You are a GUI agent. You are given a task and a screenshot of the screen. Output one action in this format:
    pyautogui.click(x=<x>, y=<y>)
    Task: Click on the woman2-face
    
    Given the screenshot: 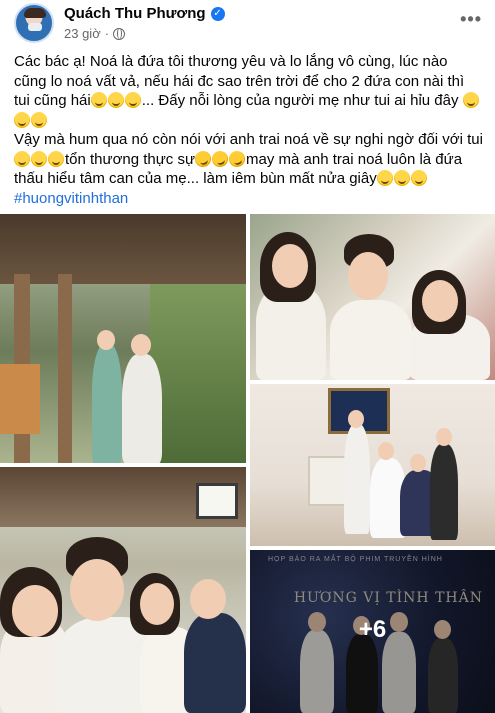 What is the action you would take?
    pyautogui.click(x=440, y=301)
    